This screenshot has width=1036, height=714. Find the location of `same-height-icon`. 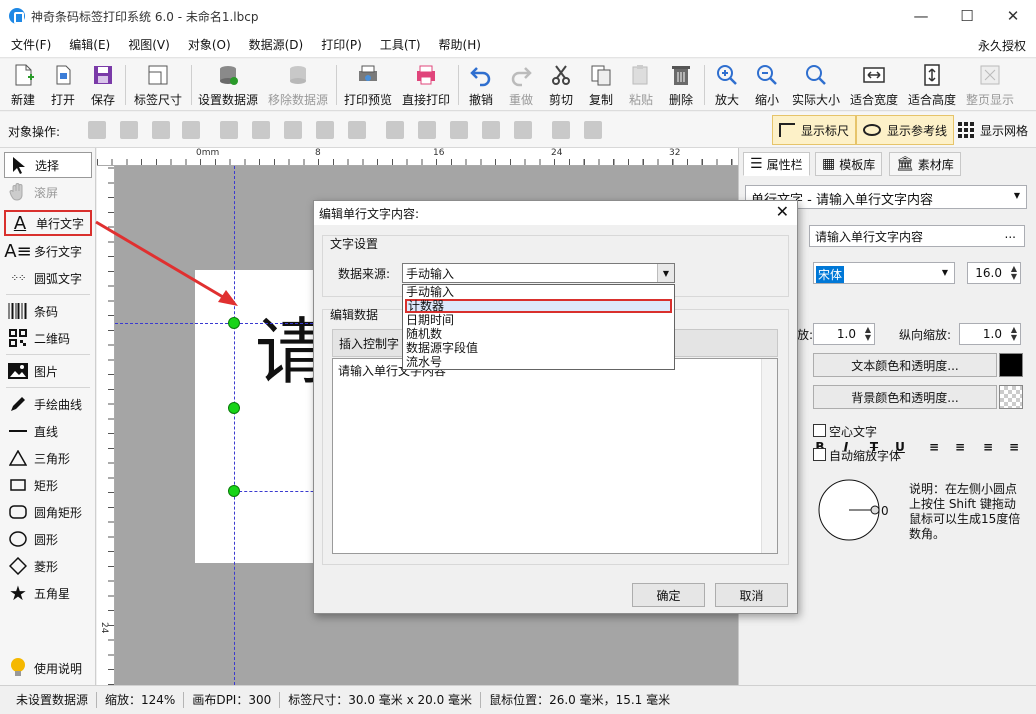

same-height-icon is located at coordinates (523, 130).